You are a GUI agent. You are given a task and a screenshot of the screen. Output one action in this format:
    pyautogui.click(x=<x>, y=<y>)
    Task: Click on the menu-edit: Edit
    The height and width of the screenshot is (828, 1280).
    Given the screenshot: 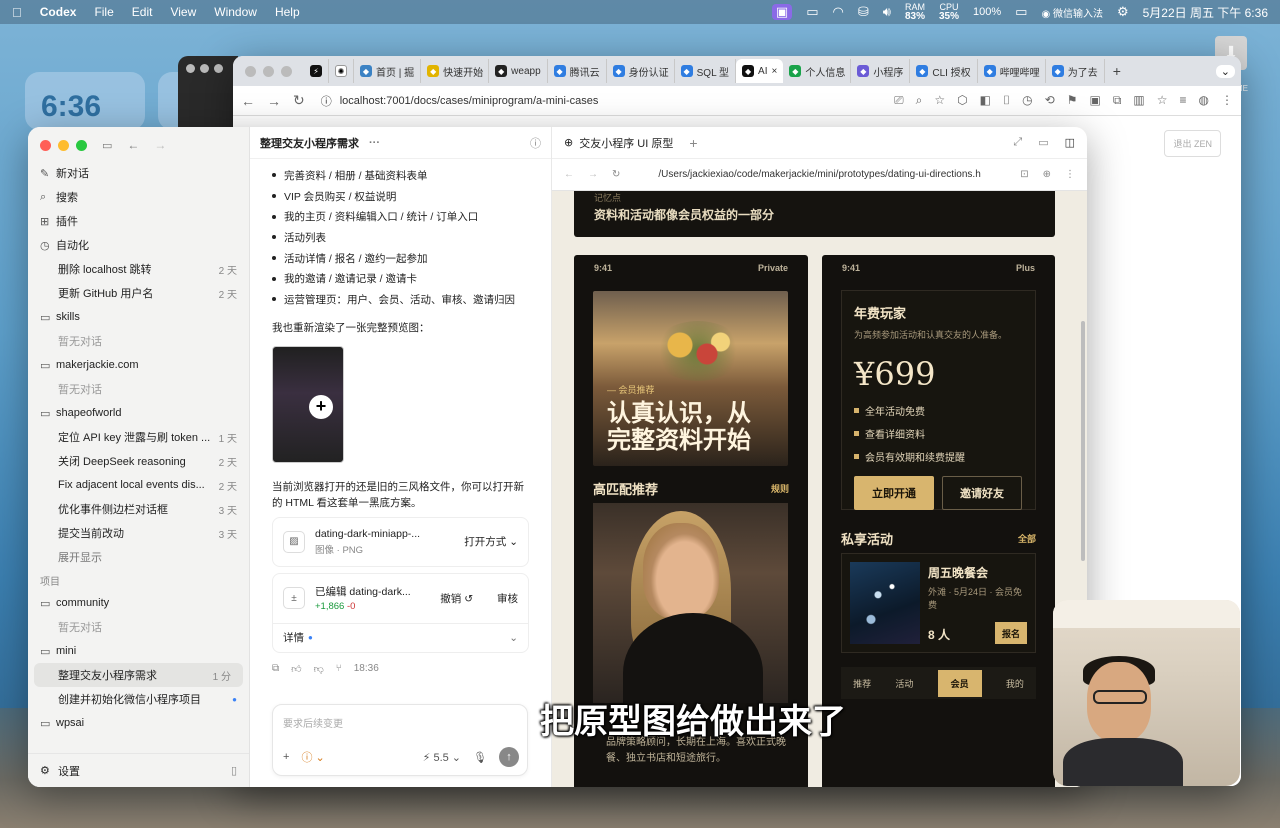 What is the action you would take?
    pyautogui.click(x=142, y=12)
    